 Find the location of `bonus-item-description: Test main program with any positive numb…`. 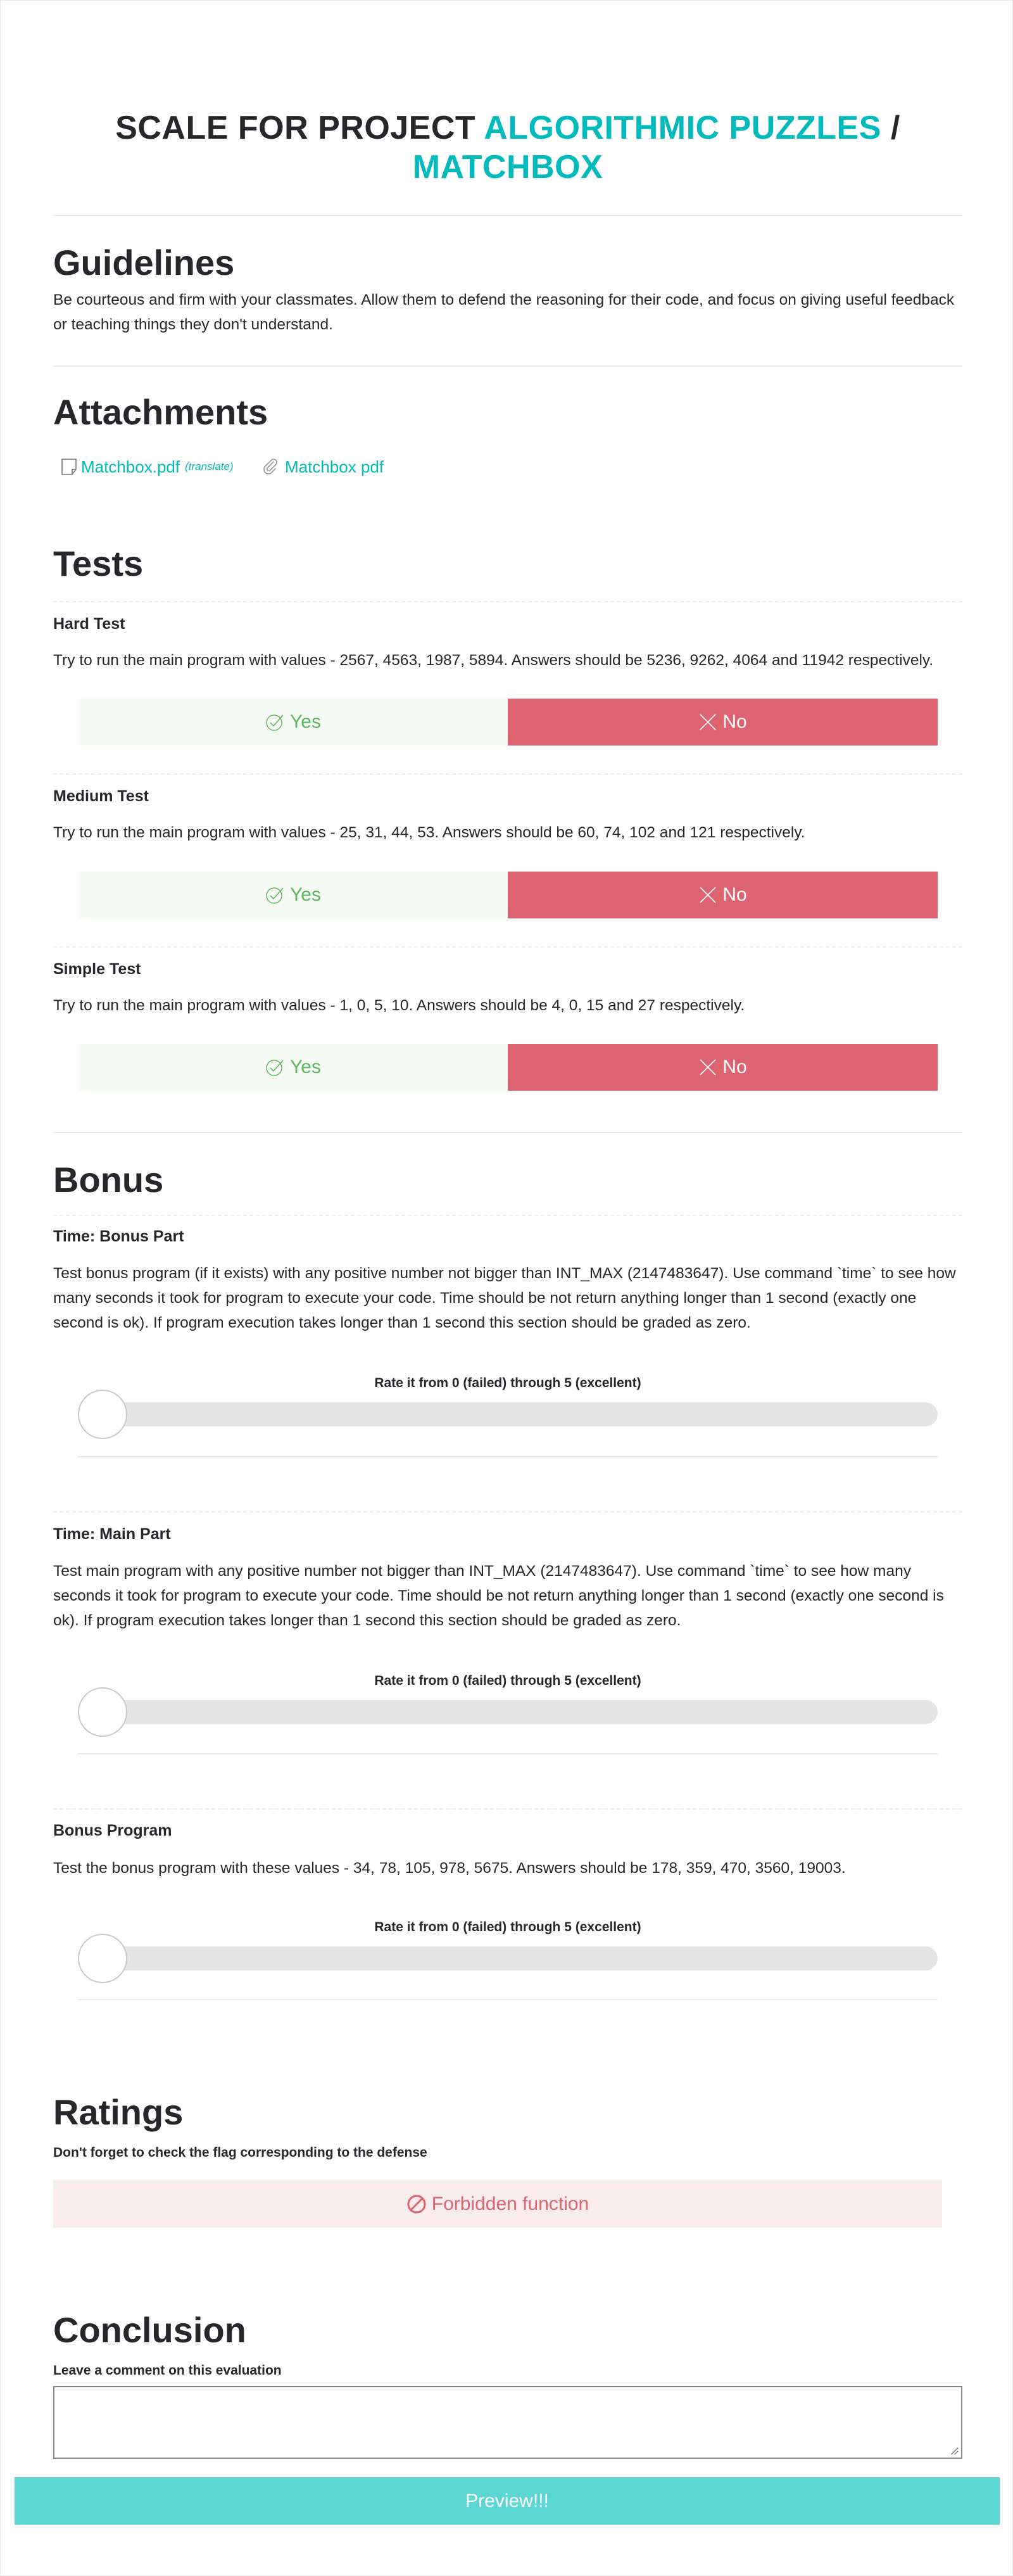

bonus-item-description: Test main program with any positive numb… is located at coordinates (499, 1596).